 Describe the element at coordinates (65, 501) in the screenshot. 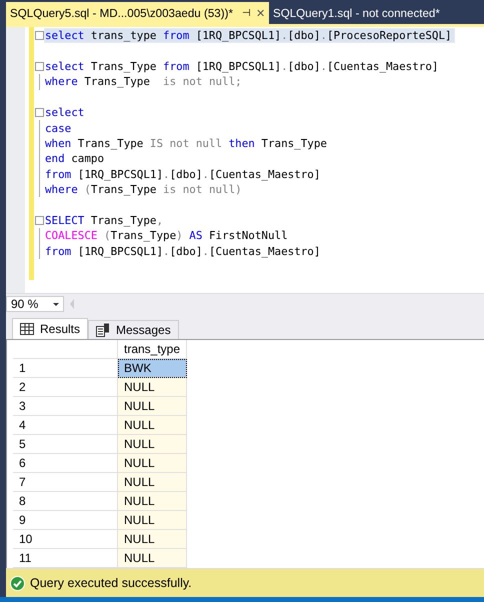

I see `row-number: 8` at that location.